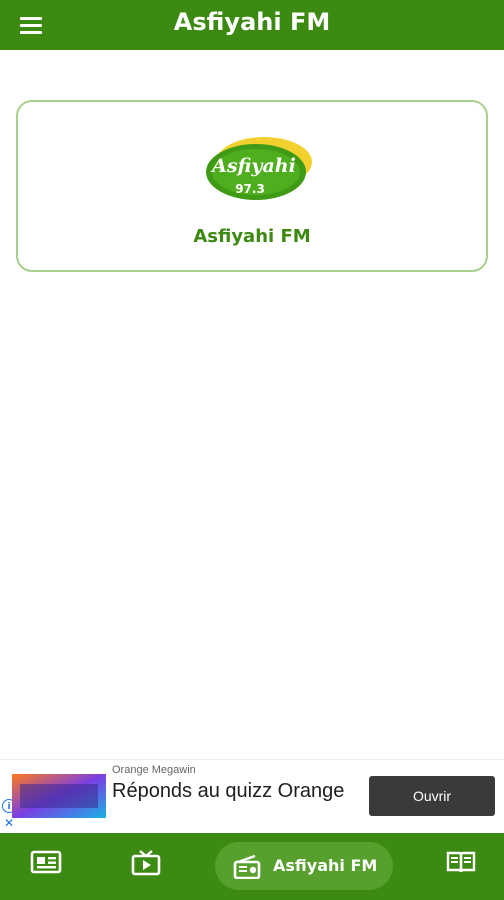  Describe the element at coordinates (461, 862) in the screenshot. I see `book-icon` at that location.